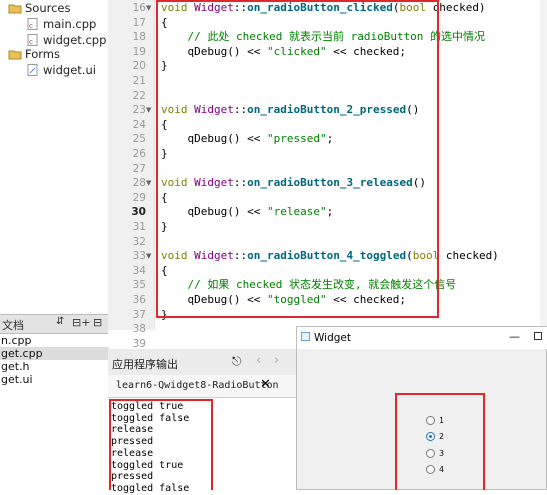  Describe the element at coordinates (139, 227) in the screenshot. I see `line-number: 31` at that location.